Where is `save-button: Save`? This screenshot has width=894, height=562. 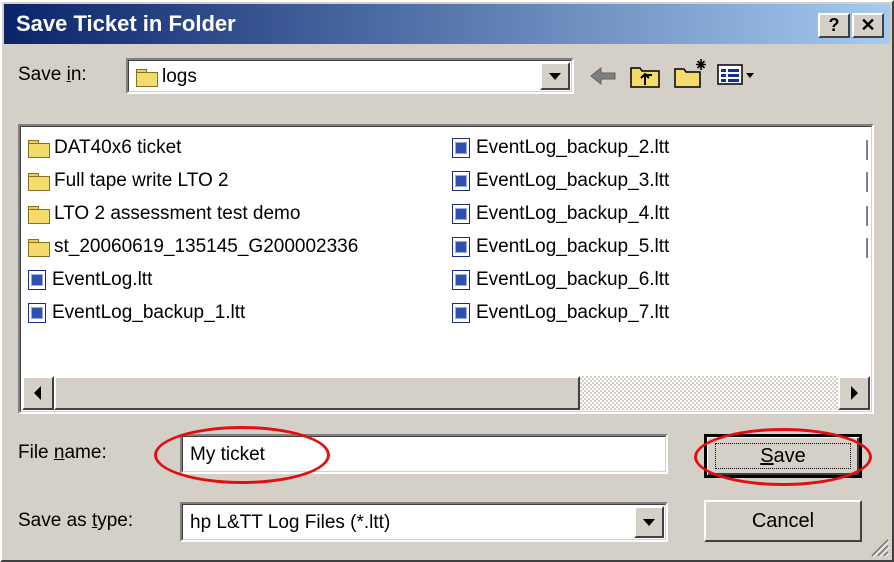
save-button: Save is located at coordinates (783, 456).